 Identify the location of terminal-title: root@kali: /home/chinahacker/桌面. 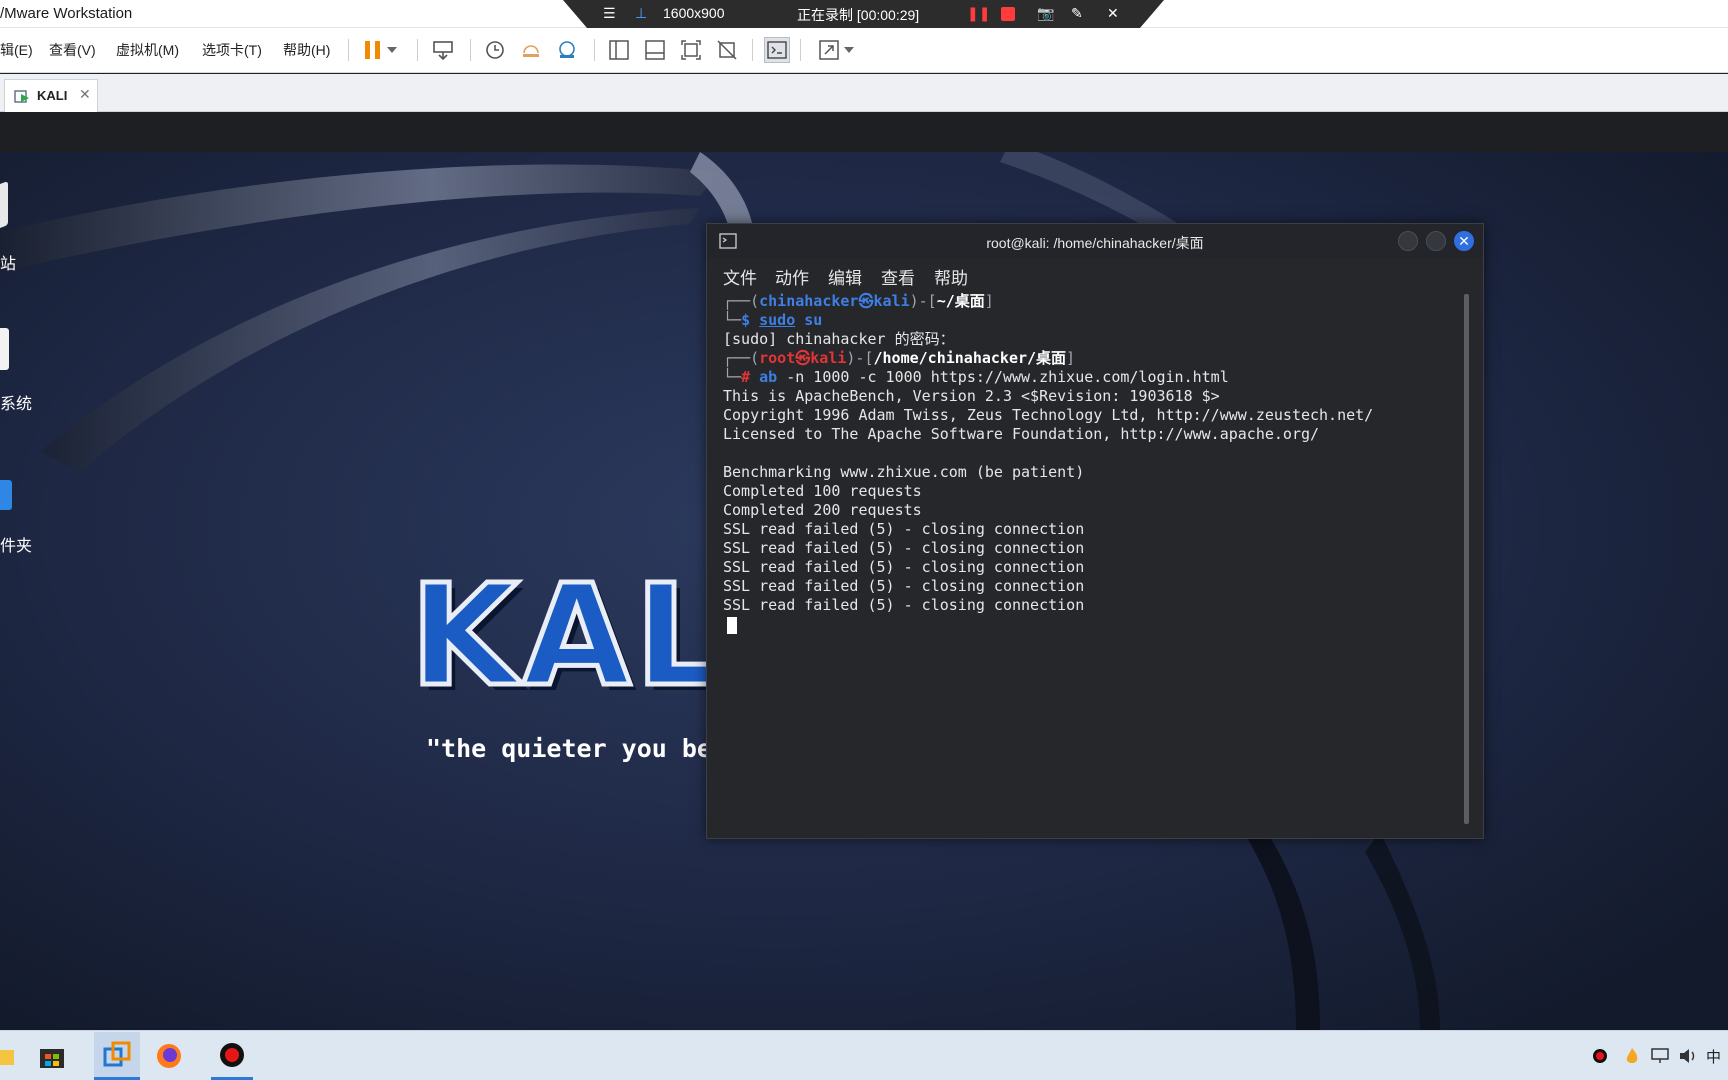
(1095, 243).